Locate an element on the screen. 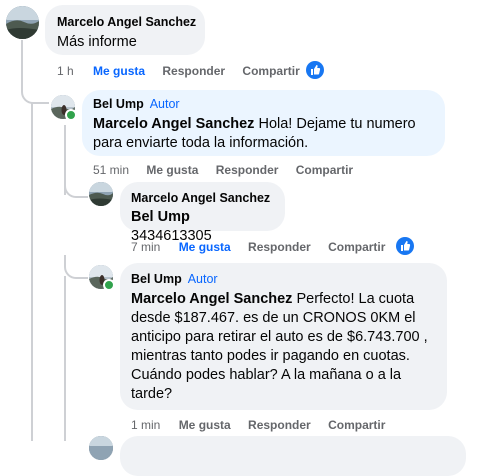  comment-actions: 1 h Me gusta Responder Compartir is located at coordinates (178, 71).